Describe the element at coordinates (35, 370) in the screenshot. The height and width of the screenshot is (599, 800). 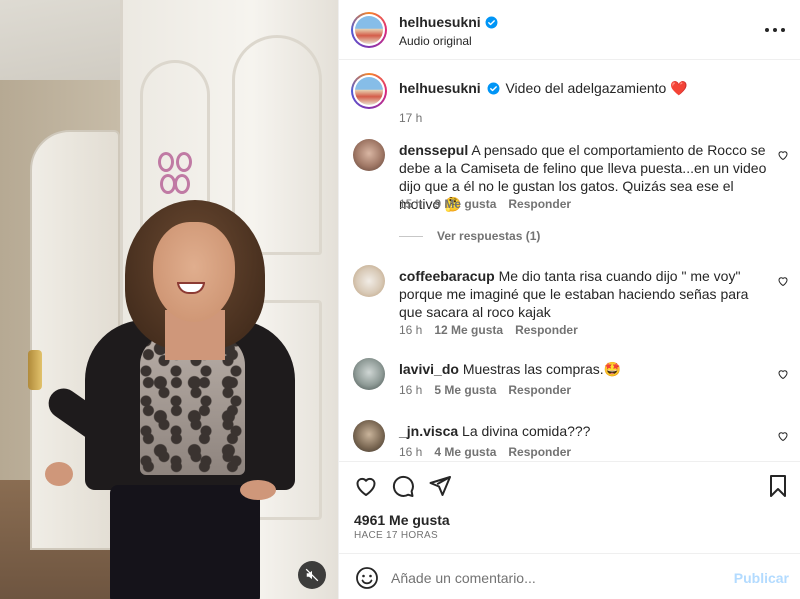
I see `video-door-handle` at that location.